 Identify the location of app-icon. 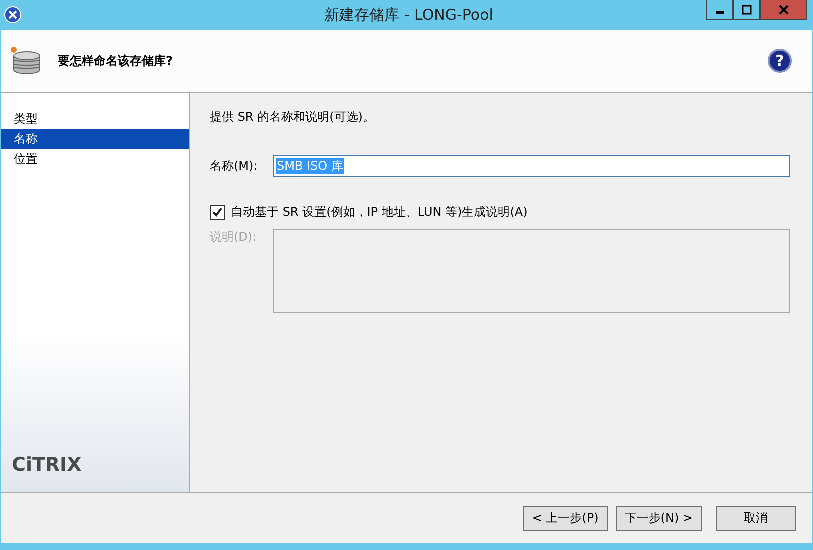
(13, 15).